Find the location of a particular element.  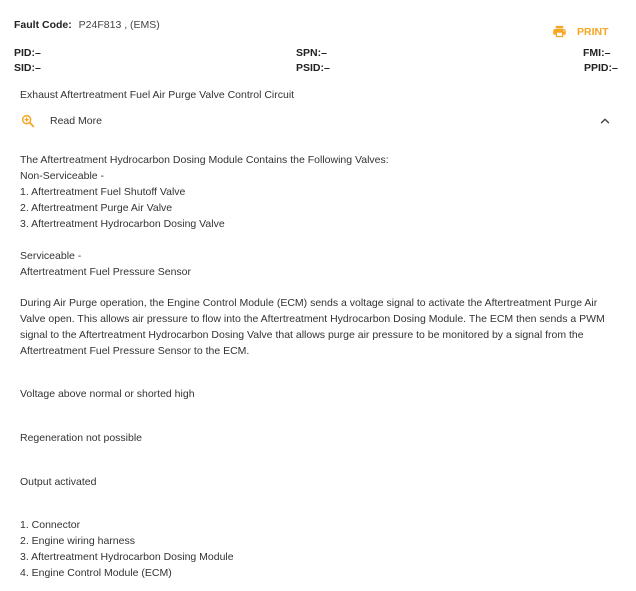

list-item: Aftertreatment Fuel Pressure Sensor is located at coordinates (105, 272).